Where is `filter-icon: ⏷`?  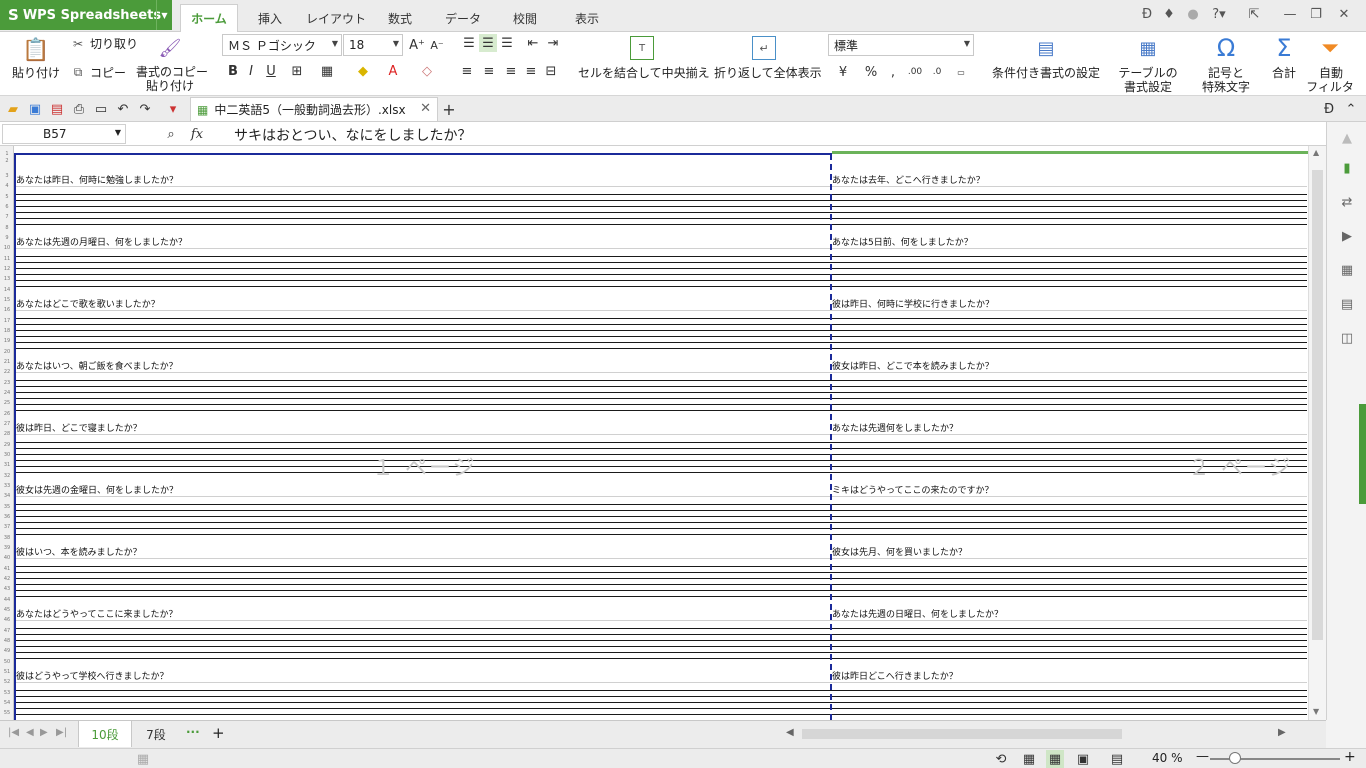 filter-icon: ⏷ is located at coordinates (1330, 48).